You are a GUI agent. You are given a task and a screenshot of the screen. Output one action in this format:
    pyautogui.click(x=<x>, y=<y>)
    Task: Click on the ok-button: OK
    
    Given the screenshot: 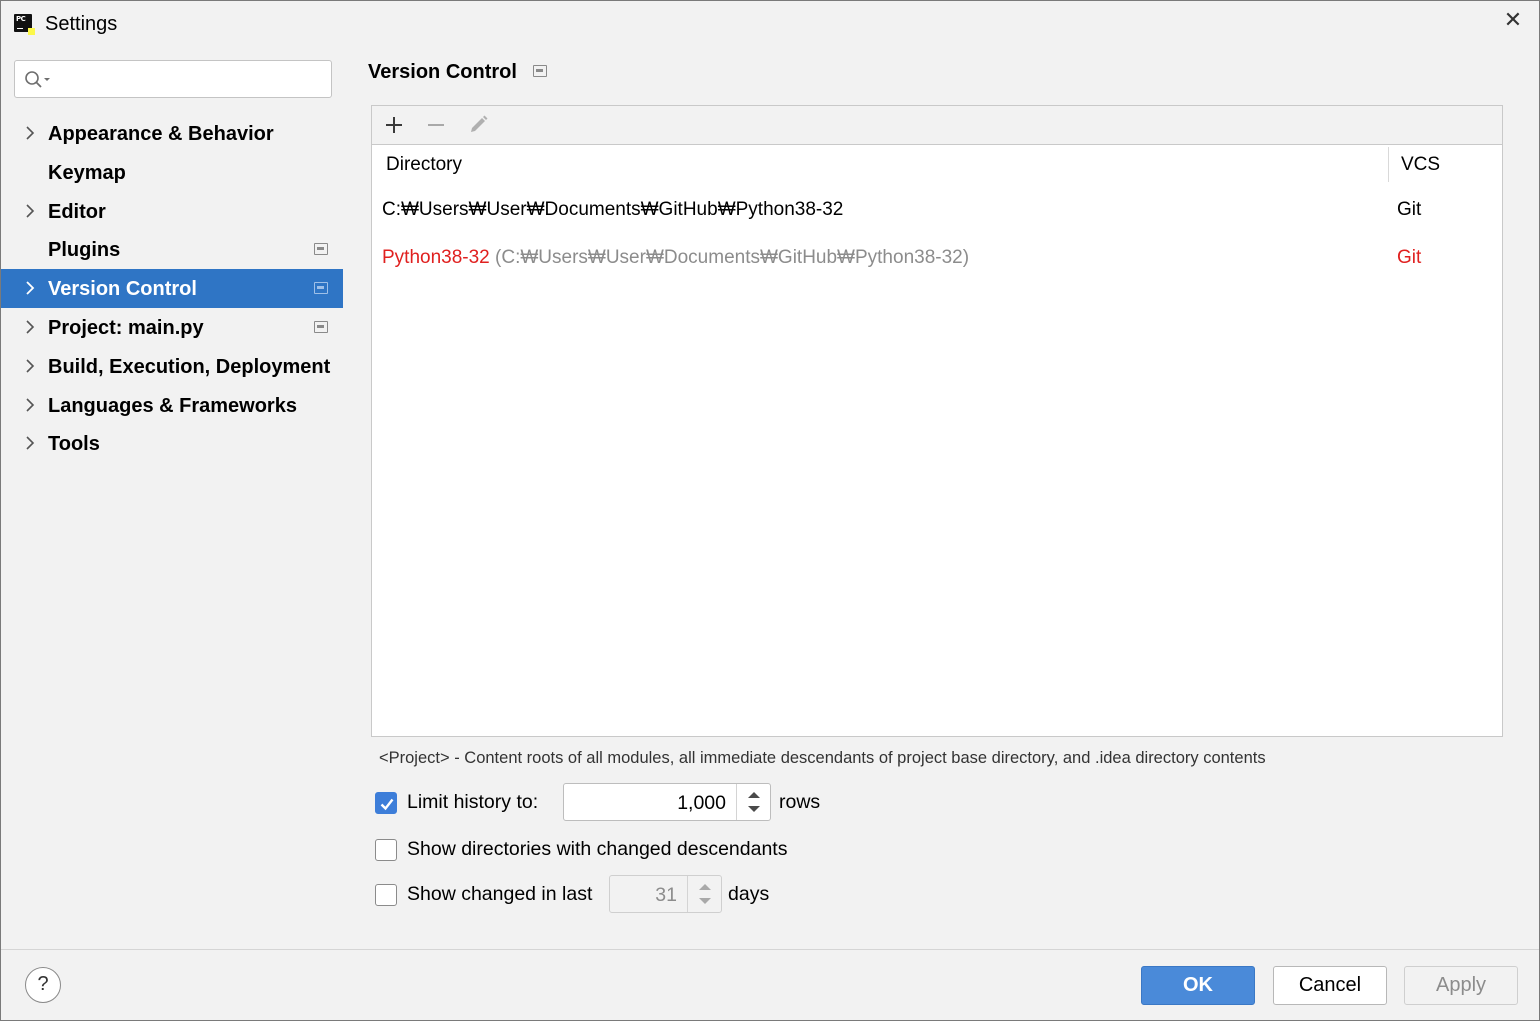 What is the action you would take?
    pyautogui.click(x=1198, y=985)
    